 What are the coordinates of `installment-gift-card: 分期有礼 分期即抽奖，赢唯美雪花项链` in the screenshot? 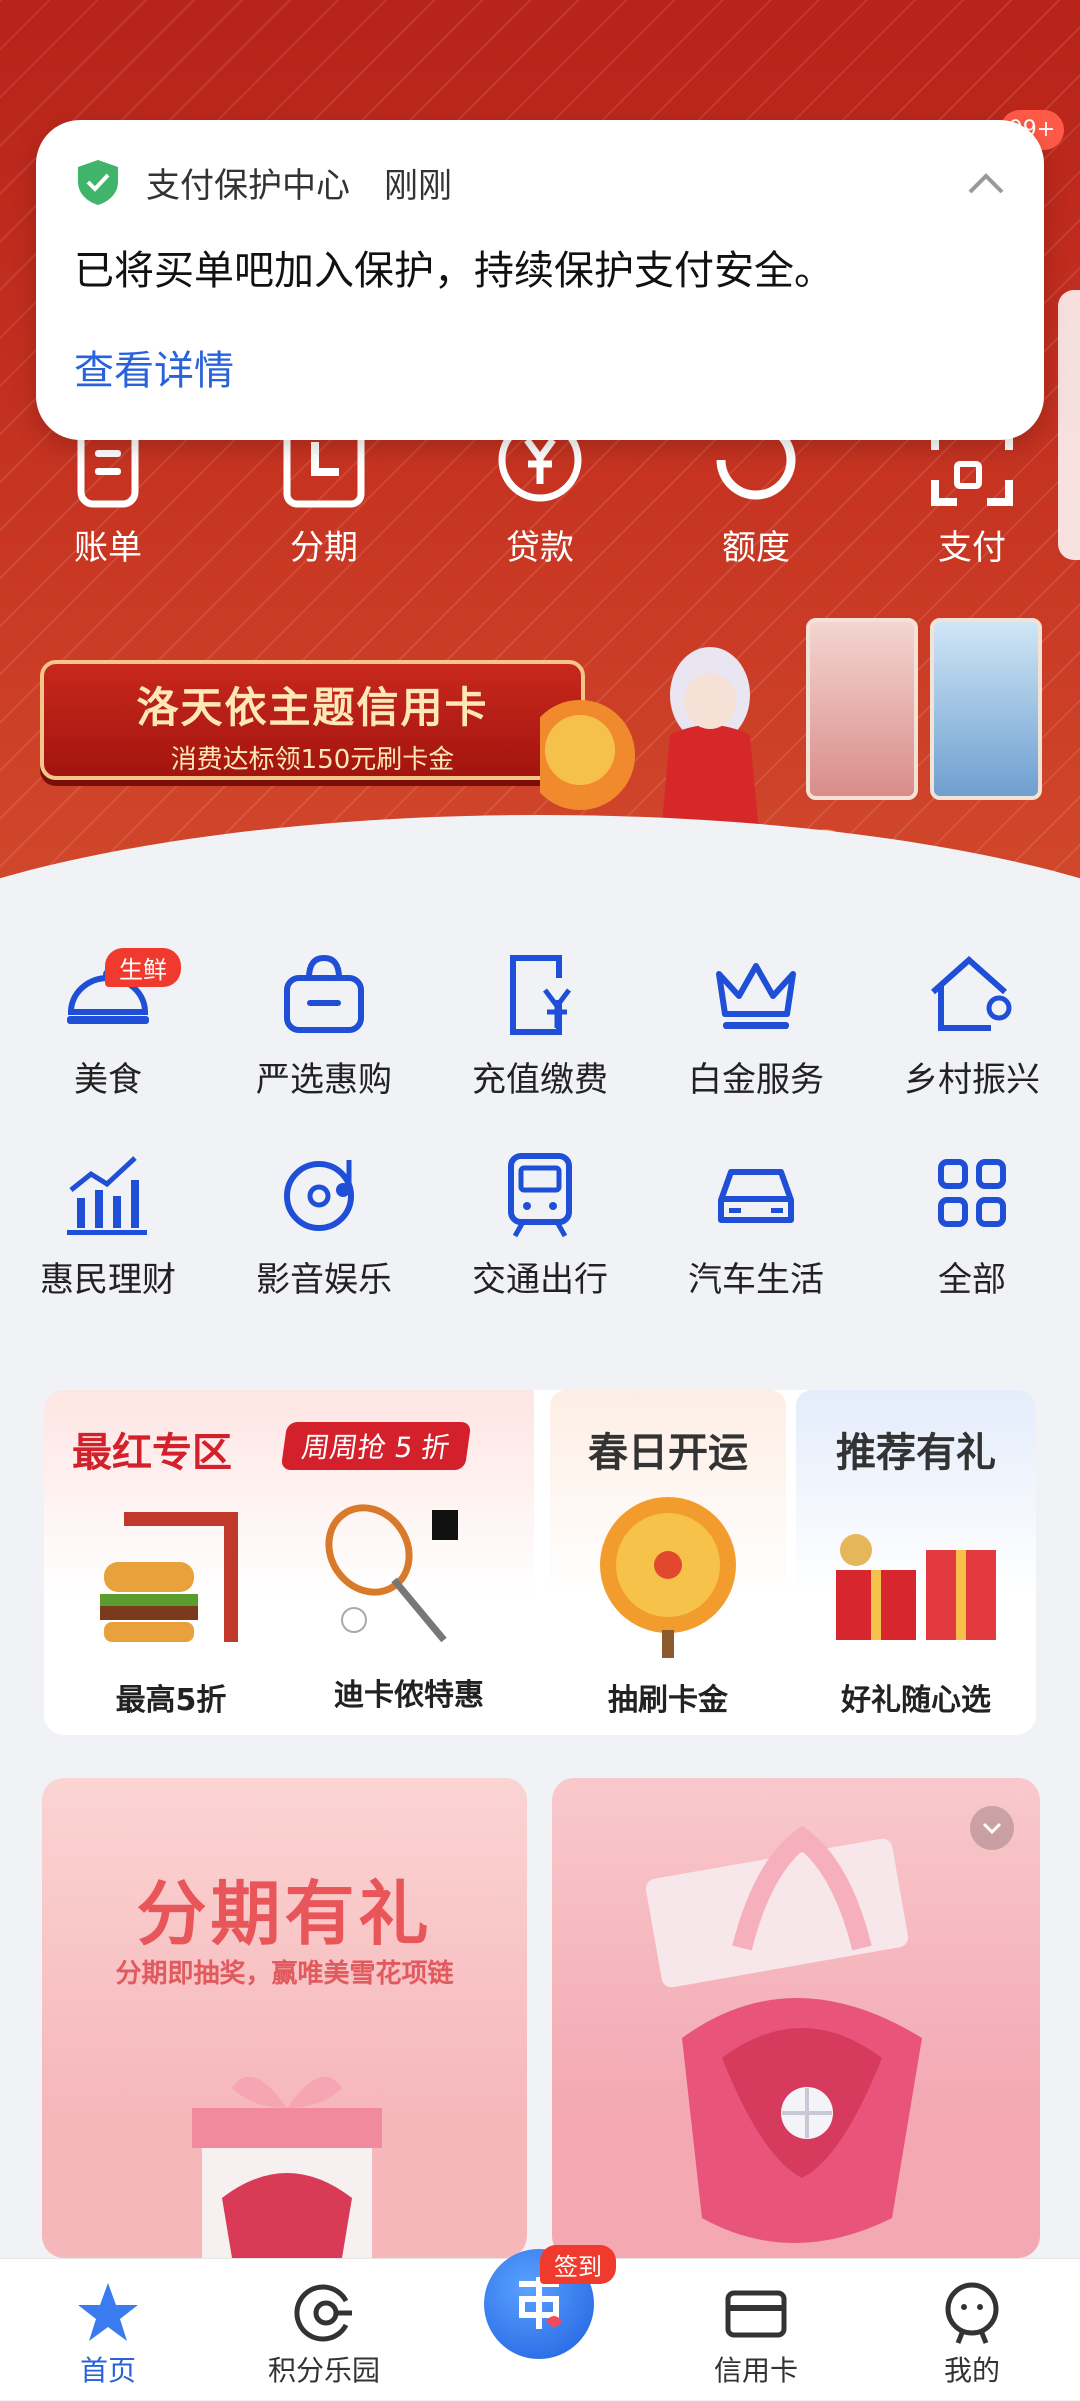 It's located at (284, 2018).